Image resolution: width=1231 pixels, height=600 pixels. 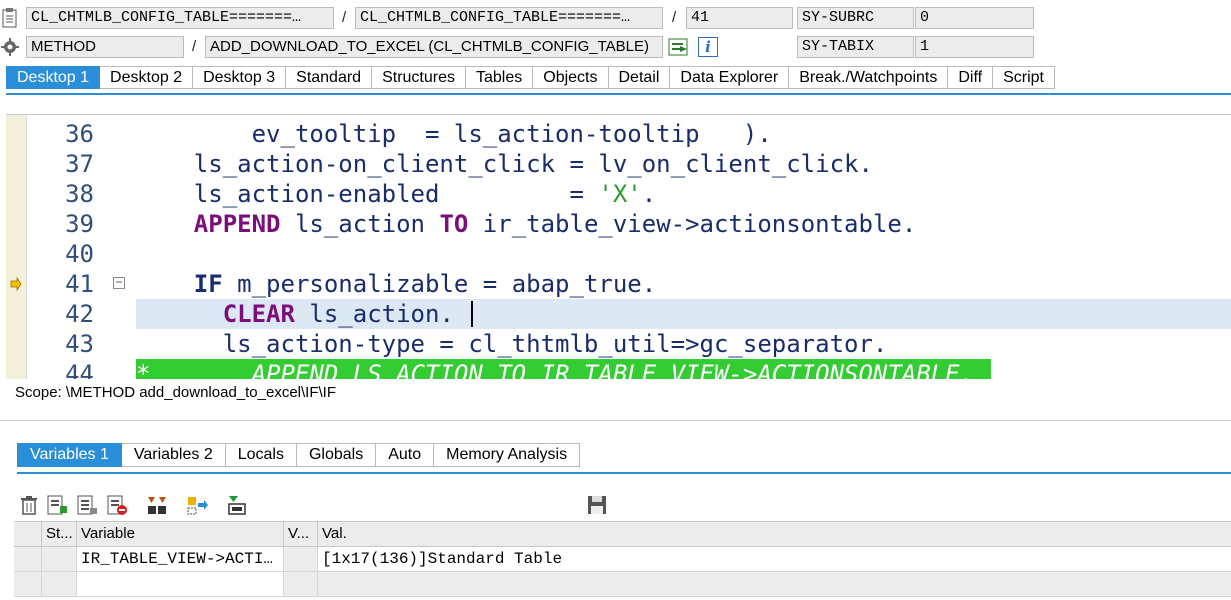 What do you see at coordinates (454, 134) in the screenshot?
I see `code-line: ev_tooltip = ls_action-tooltip ).` at bounding box center [454, 134].